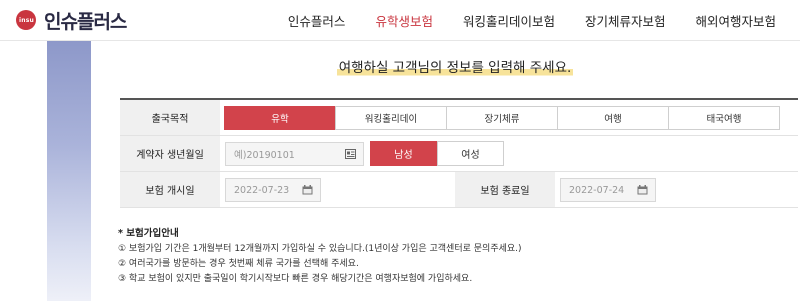 This screenshot has width=800, height=301. Describe the element at coordinates (613, 118) in the screenshot. I see `purpose-option-travel: 여행` at that location.